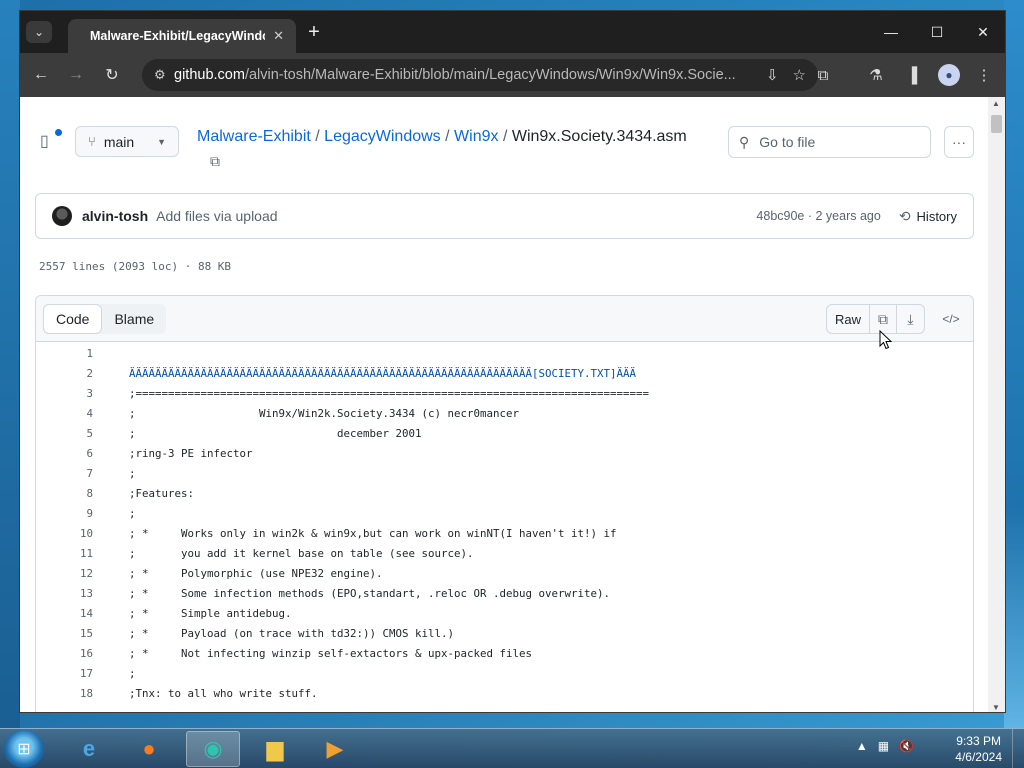  I want to click on history-button: ⟲ History, so click(928, 216).